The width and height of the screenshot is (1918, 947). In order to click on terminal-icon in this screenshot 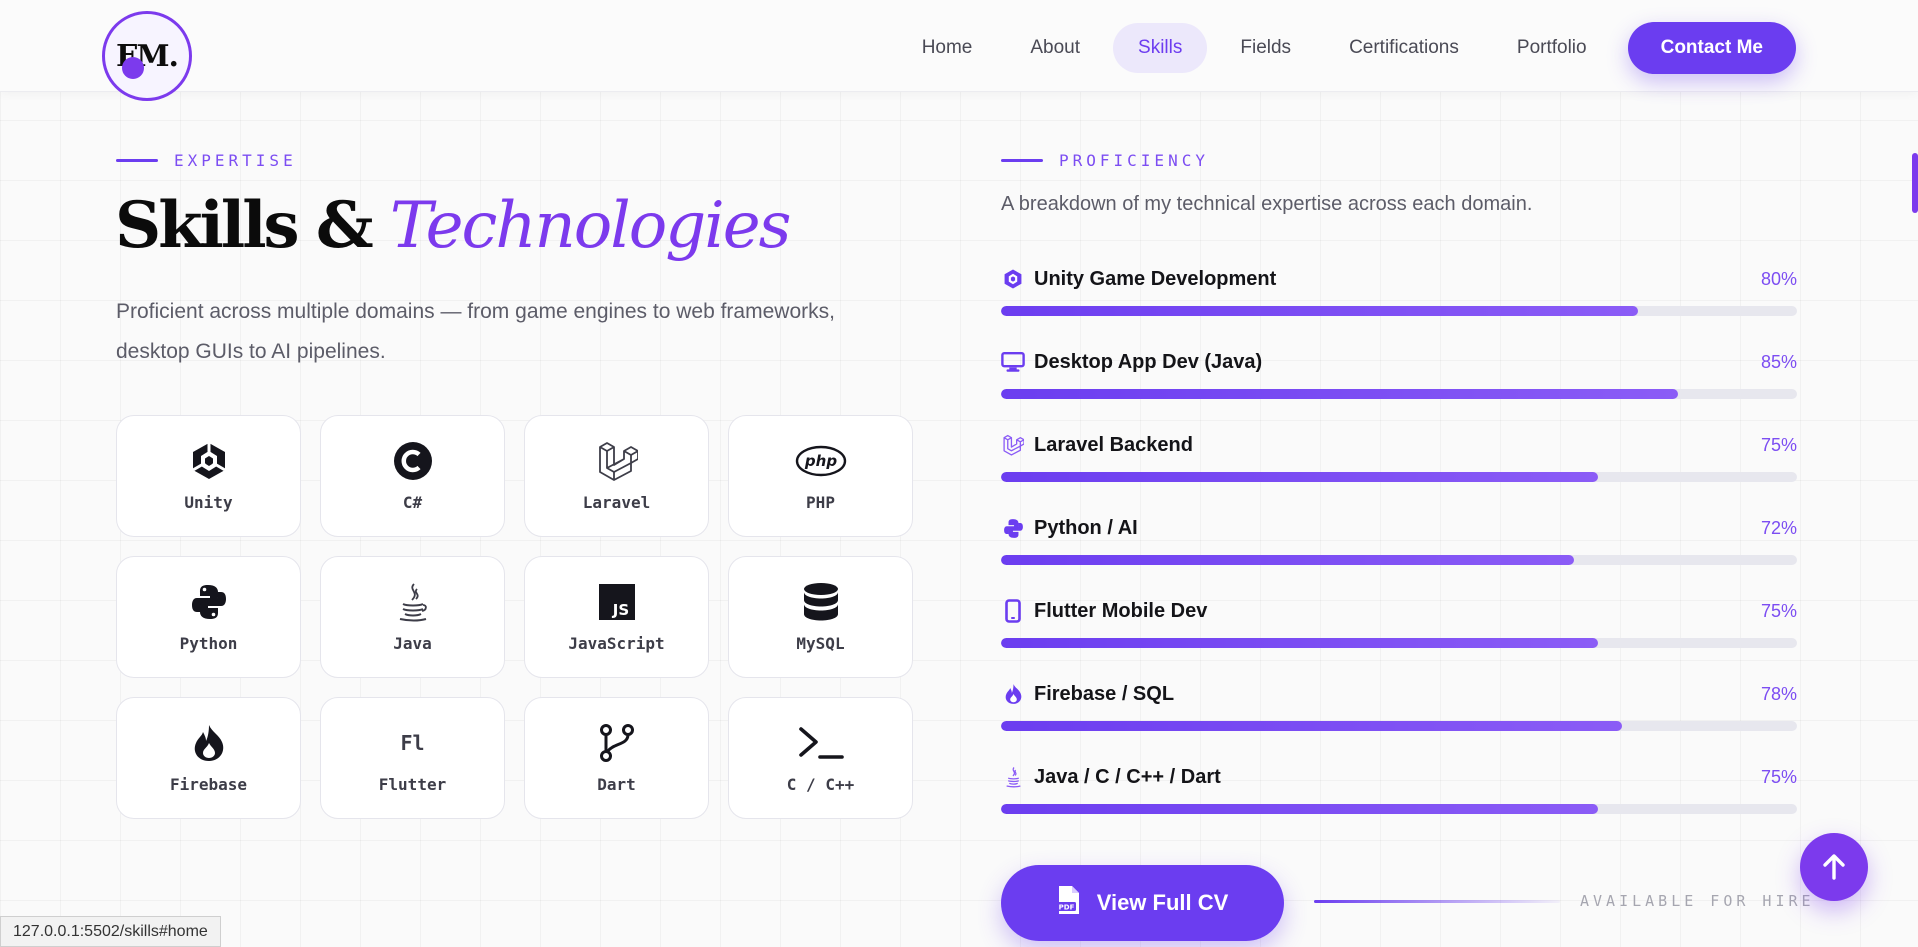, I will do `click(821, 743)`.